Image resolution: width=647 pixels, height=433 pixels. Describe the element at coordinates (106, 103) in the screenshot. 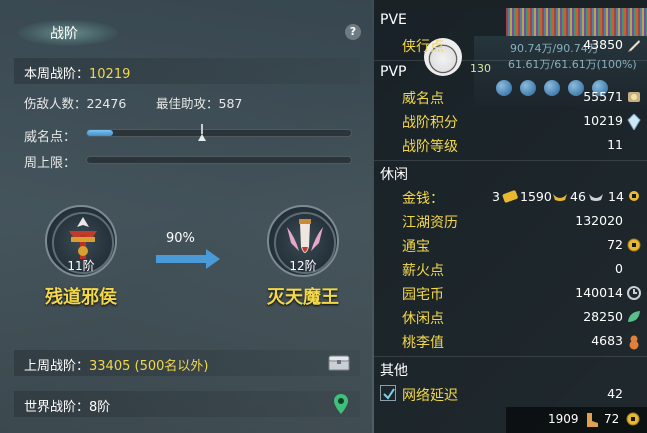

I see `kill-count-value: 22476` at that location.